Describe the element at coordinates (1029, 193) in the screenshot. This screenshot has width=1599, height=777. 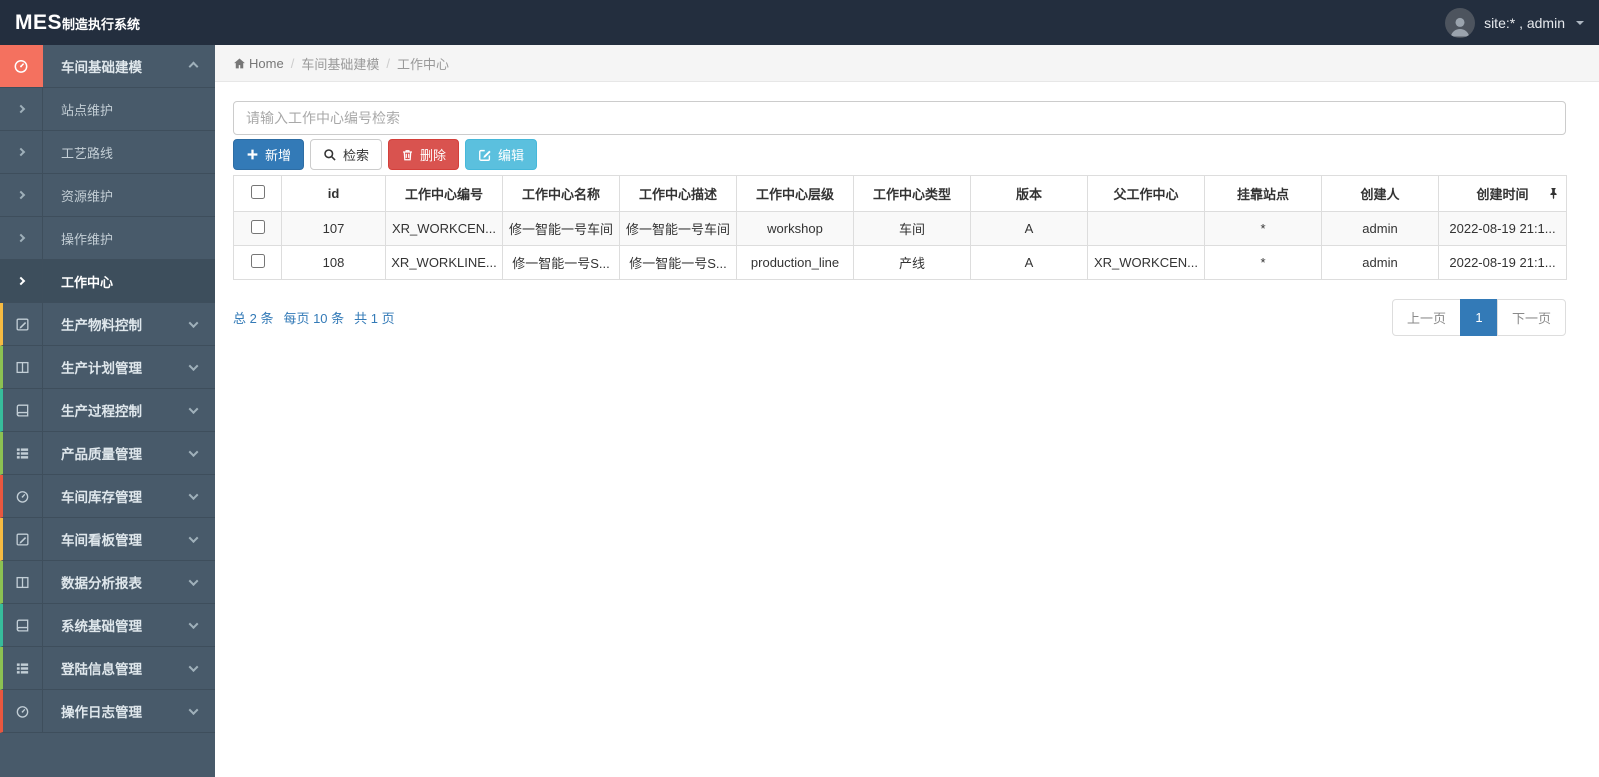
I see `col-header-version: 版本` at that location.